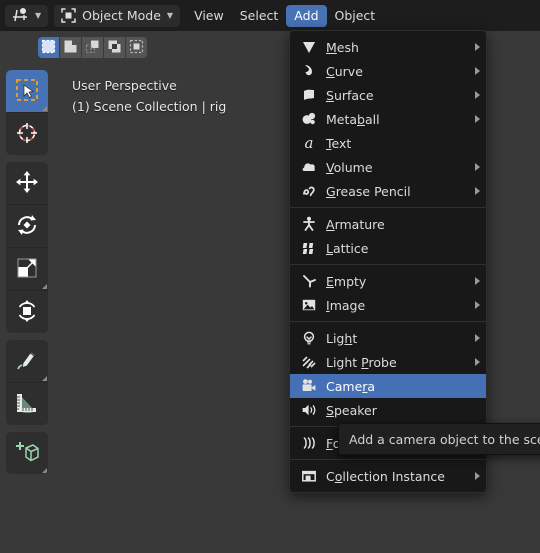 The image size is (540, 553). I want to click on camera-tooltip: Add a camera object to the scene, so click(439, 439).